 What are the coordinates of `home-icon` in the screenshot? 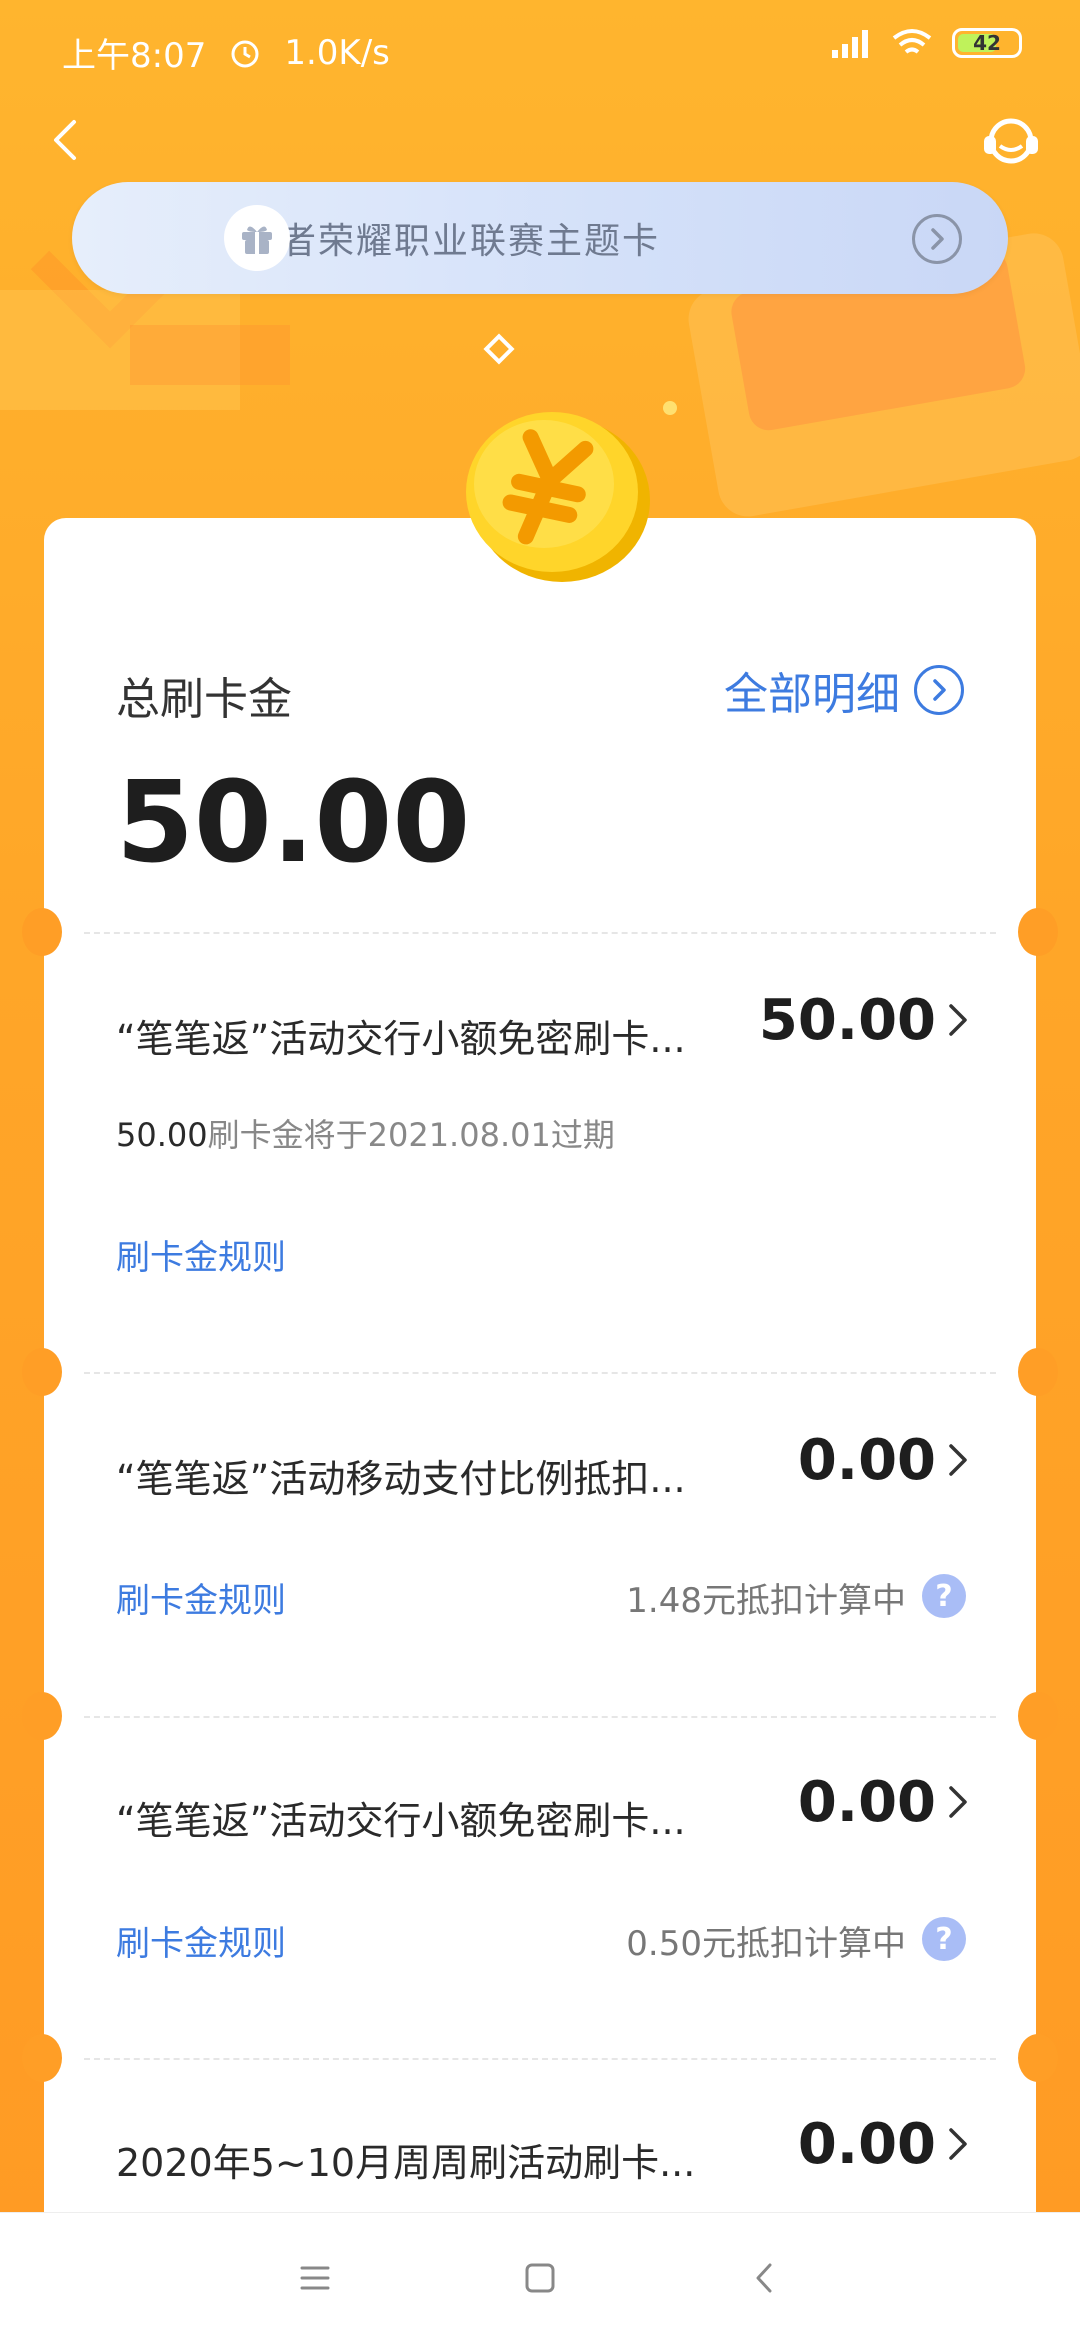 It's located at (540, 2278).